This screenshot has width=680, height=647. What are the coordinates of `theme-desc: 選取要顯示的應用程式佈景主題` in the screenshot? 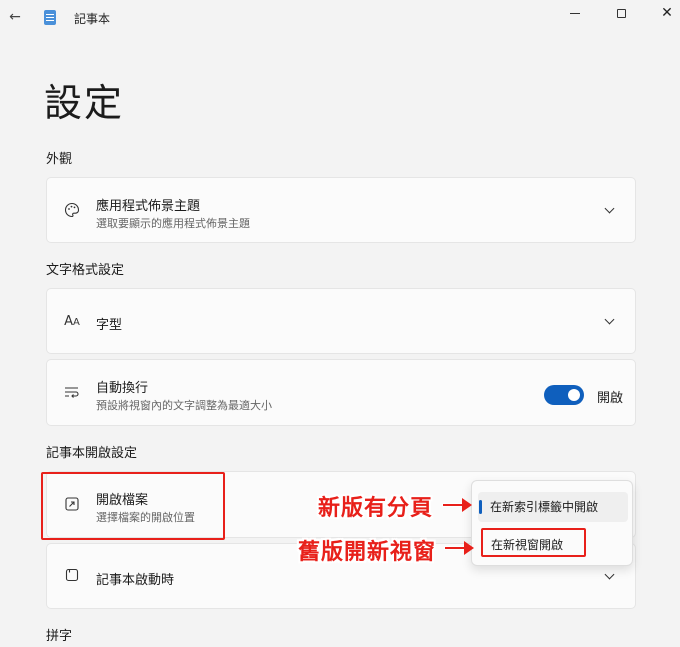 It's located at (173, 223).